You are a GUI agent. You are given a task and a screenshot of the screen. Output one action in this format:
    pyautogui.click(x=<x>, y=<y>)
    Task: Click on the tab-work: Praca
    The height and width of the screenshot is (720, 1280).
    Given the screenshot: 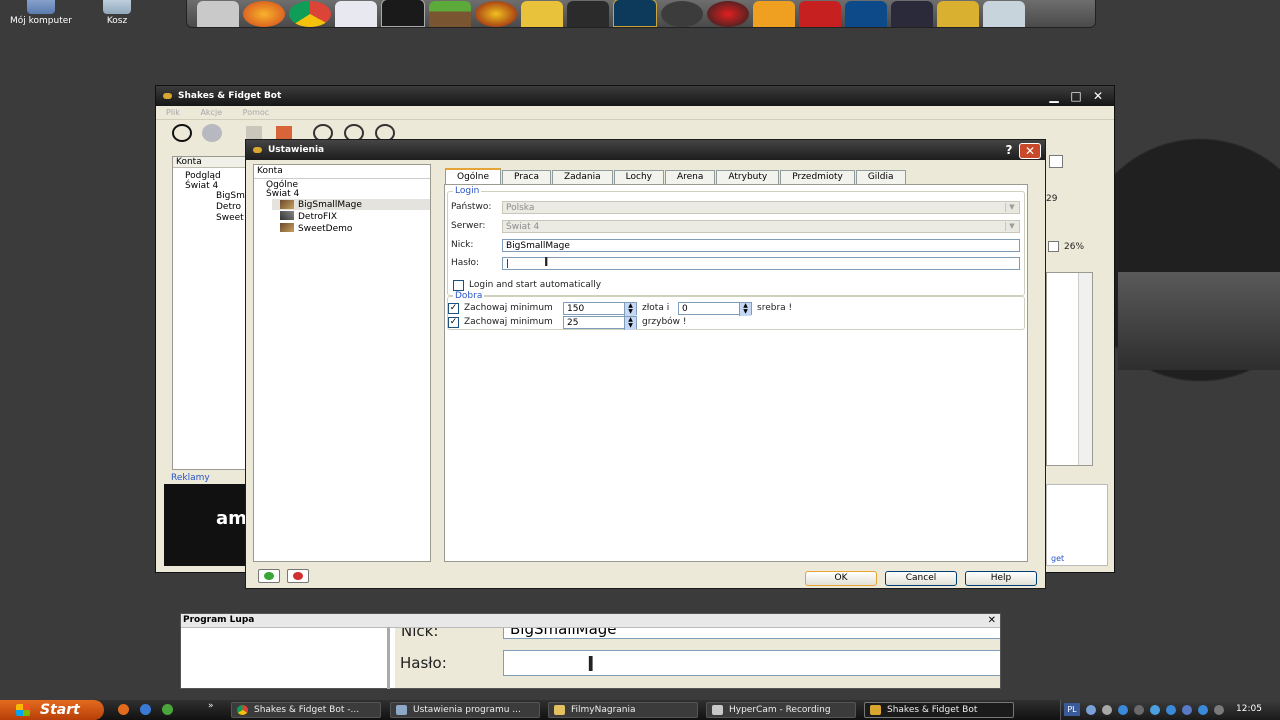 What is the action you would take?
    pyautogui.click(x=526, y=177)
    